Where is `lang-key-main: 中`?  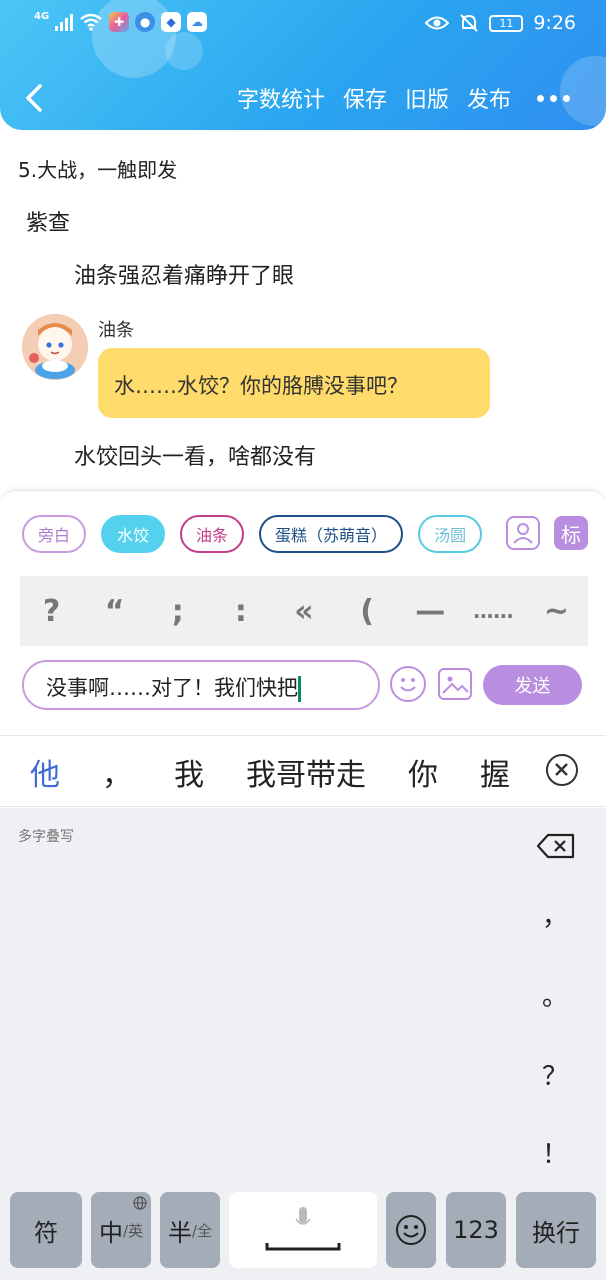 lang-key-main: 中 is located at coordinates (110, 1232).